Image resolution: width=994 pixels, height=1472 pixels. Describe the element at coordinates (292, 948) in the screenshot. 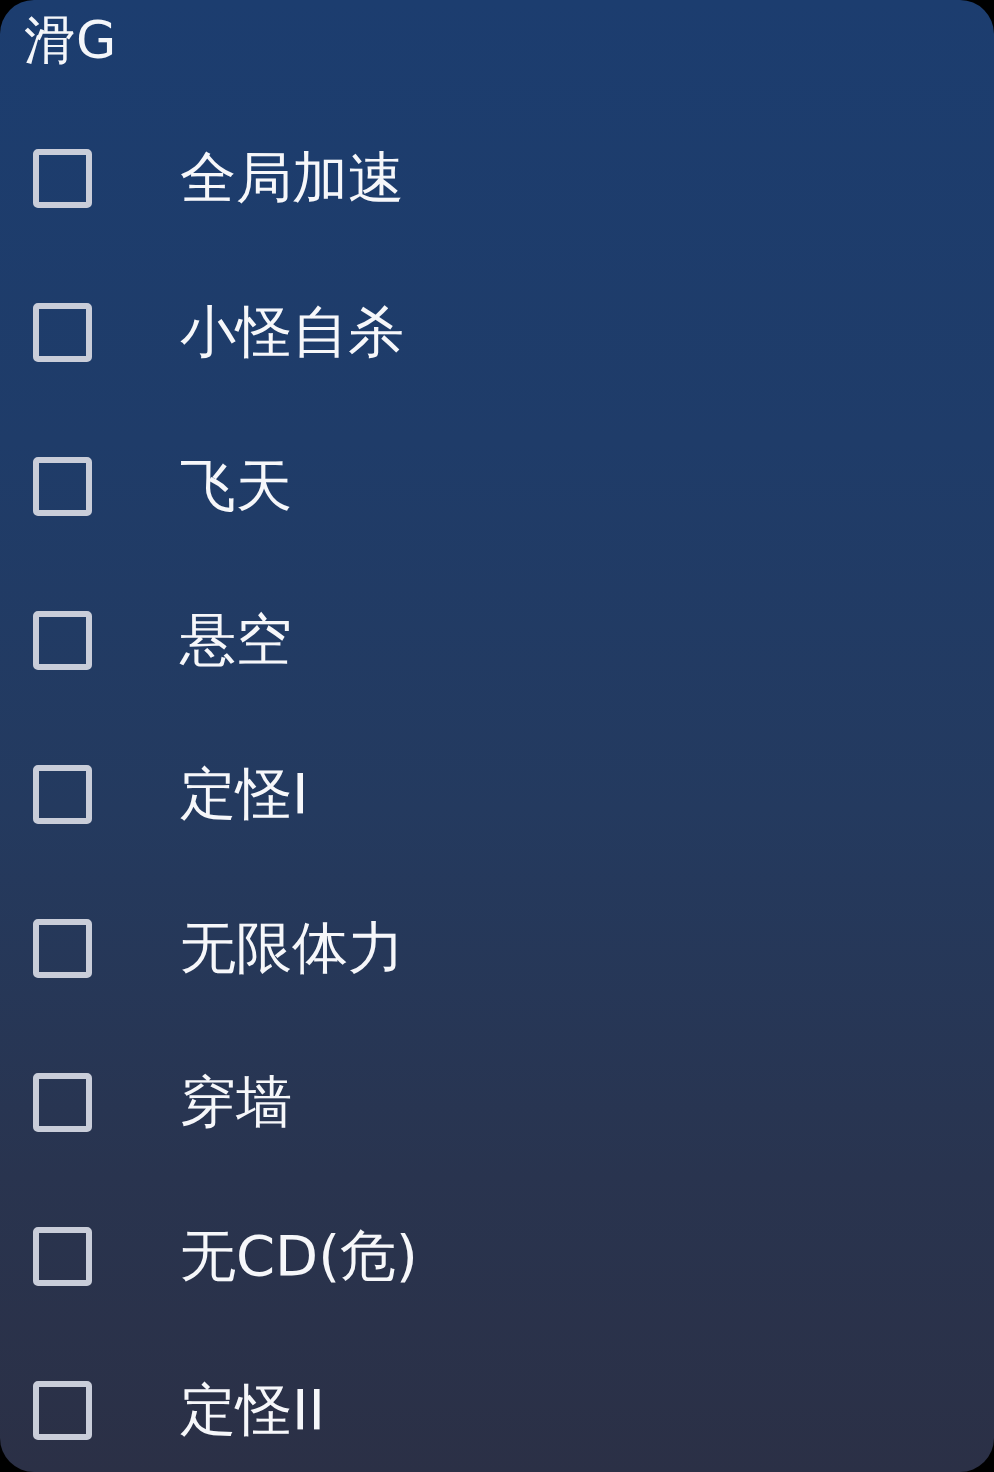

I see `option-label: 无限体力` at that location.